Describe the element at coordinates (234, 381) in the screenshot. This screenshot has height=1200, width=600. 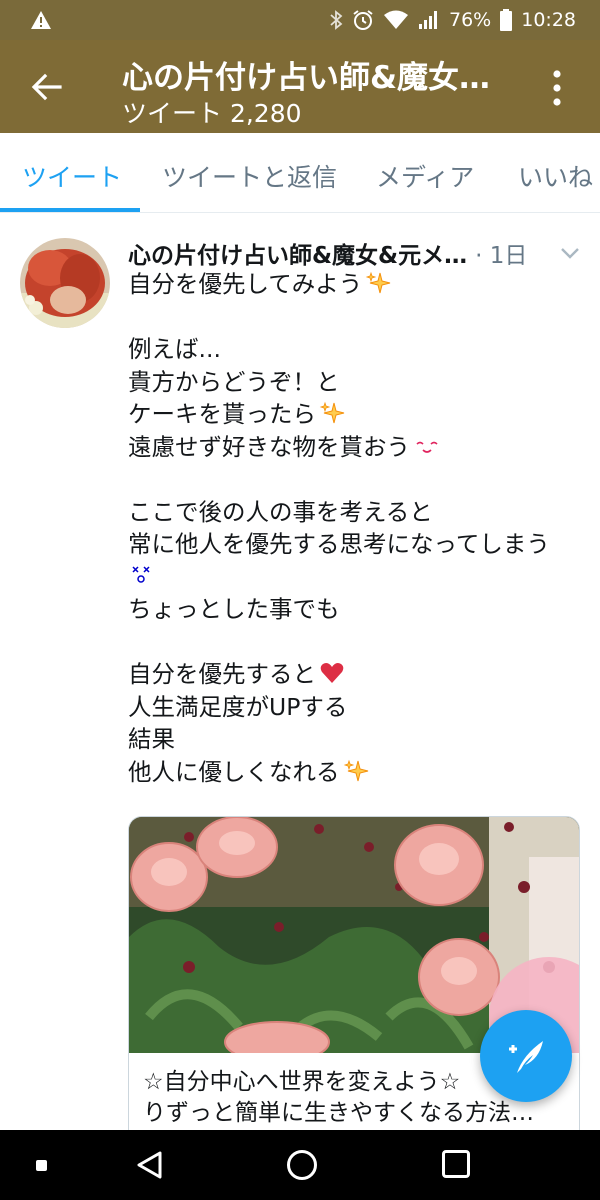
I see `tweet-line: 貴方からどうぞ！と` at that location.